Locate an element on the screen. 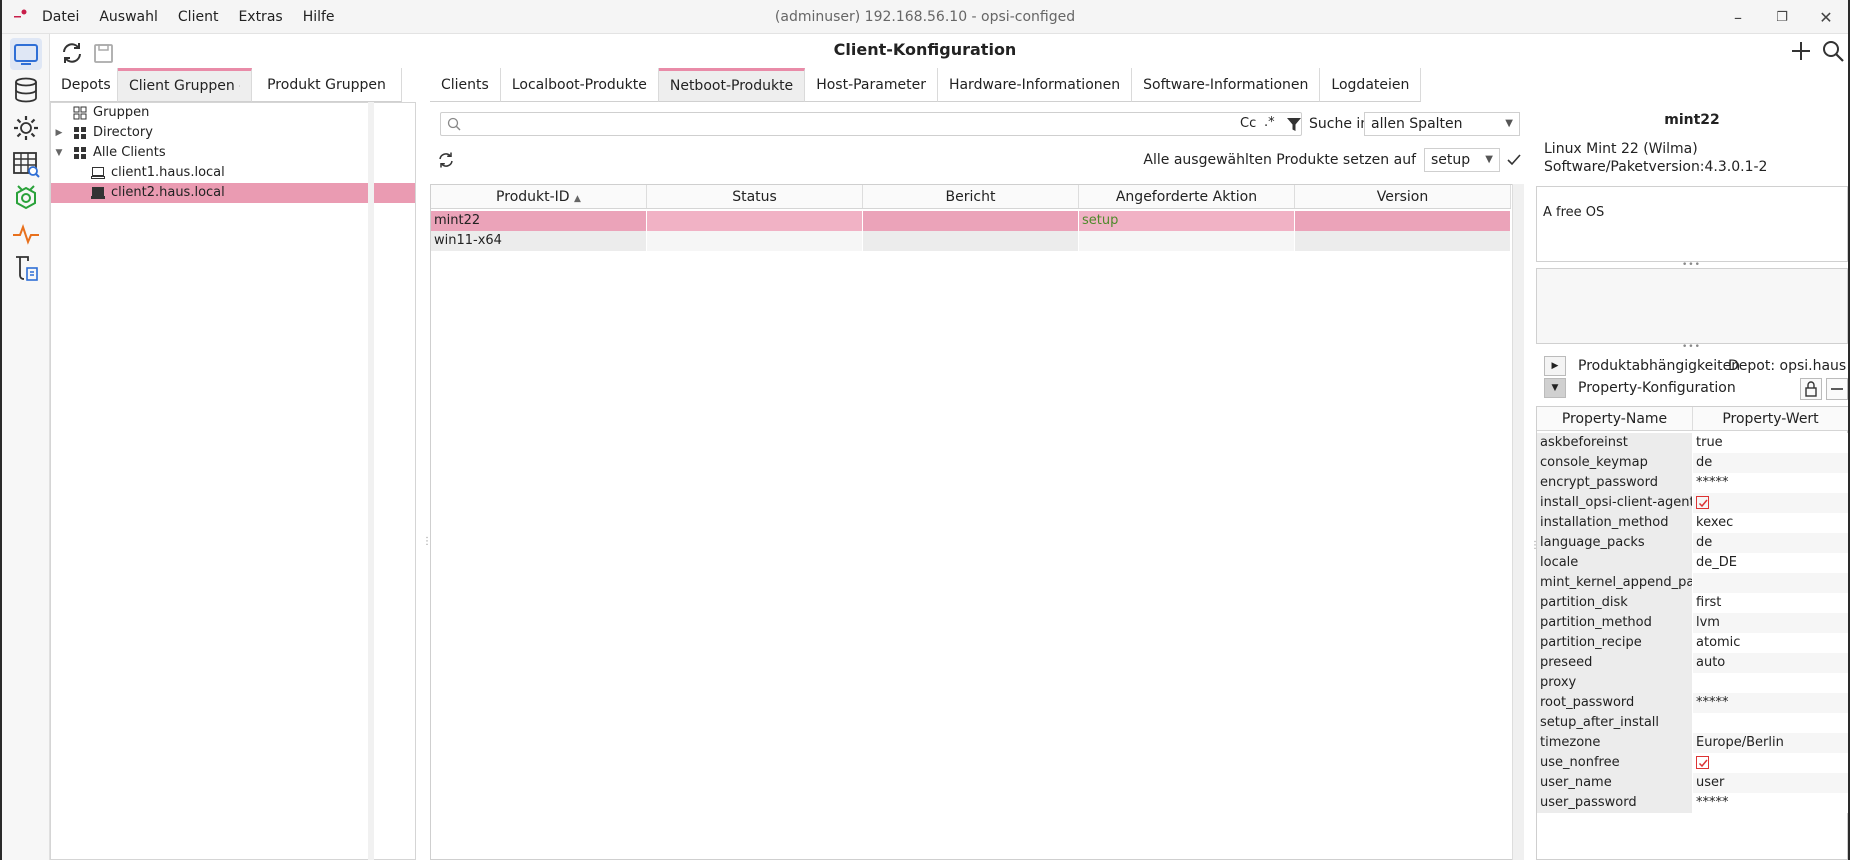 The image size is (1850, 860). server-config-icon is located at coordinates (26, 128).